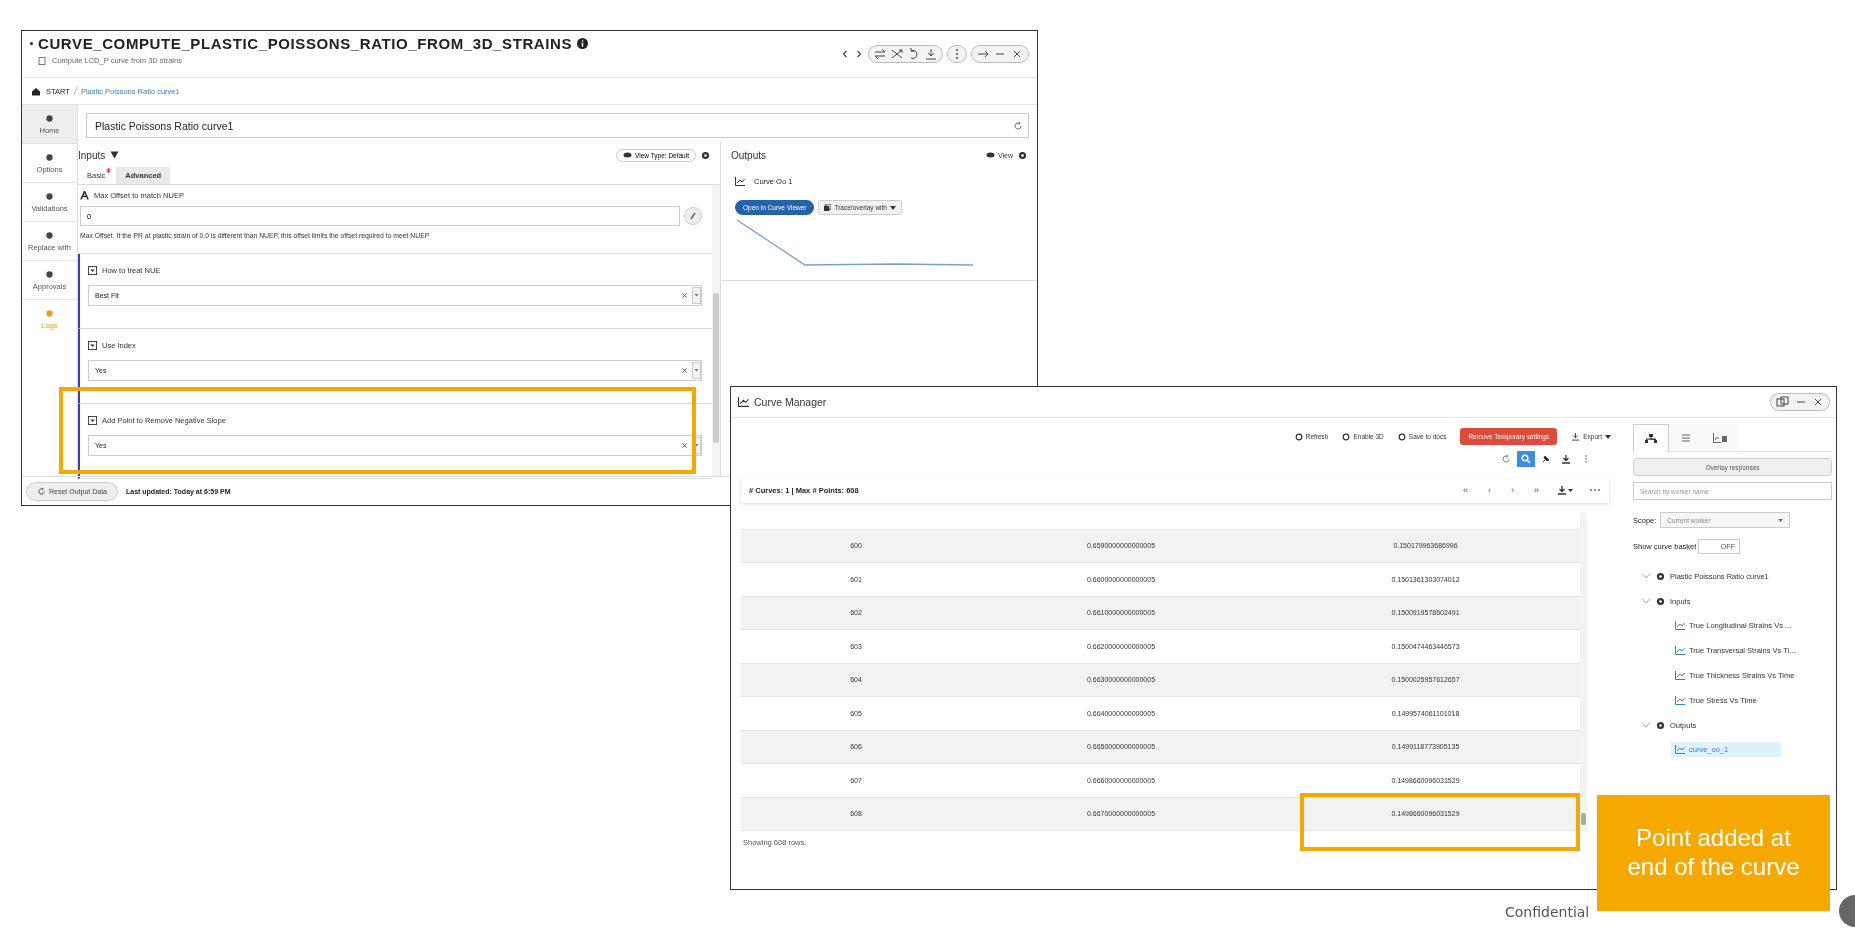  I want to click on confidential-footer: Confidential, so click(1547, 912).